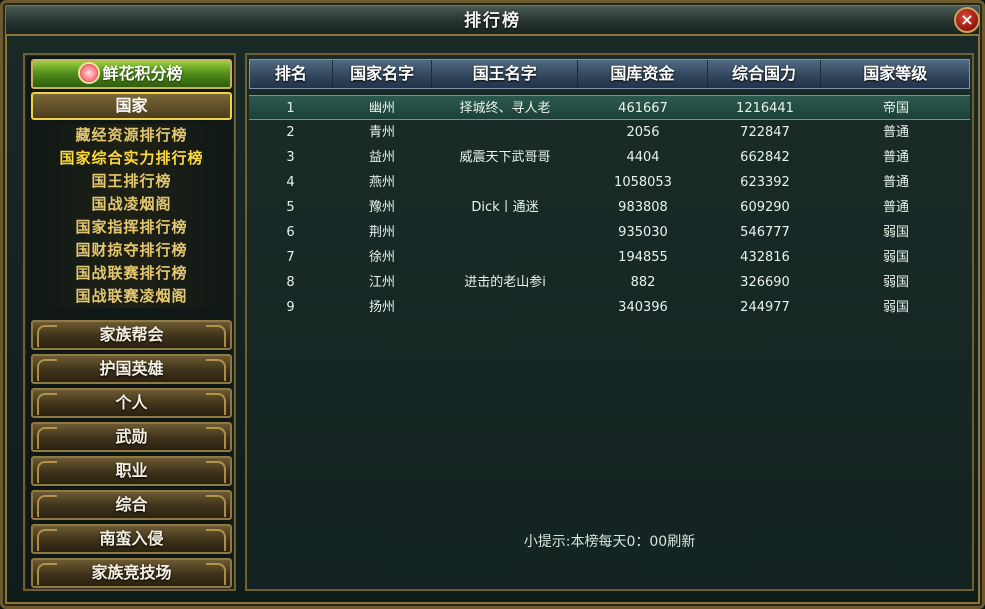  Describe the element at coordinates (290, 232) in the screenshot. I see `cell-rank: 6` at that location.